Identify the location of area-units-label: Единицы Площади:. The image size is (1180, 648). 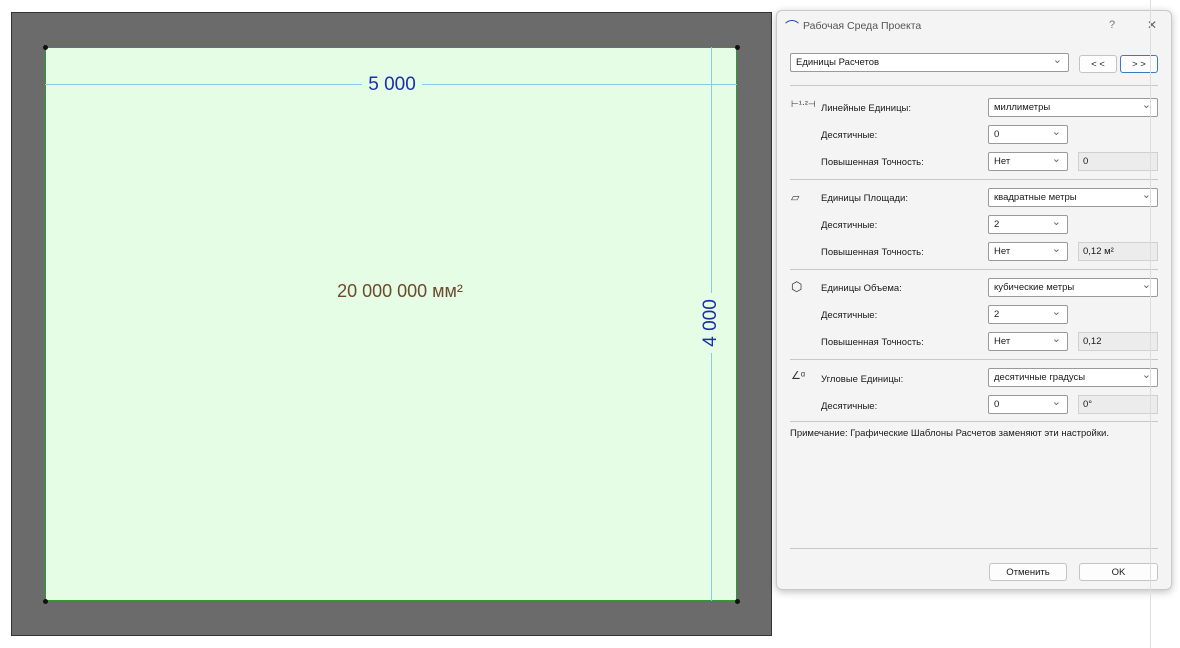
(864, 198).